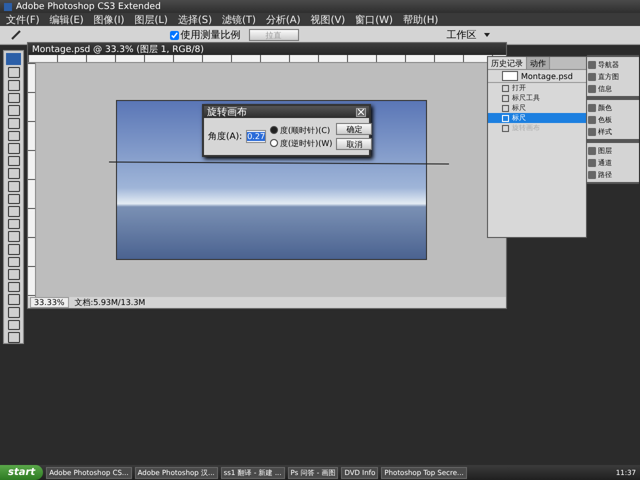 The width and height of the screenshot is (640, 480). What do you see at coordinates (210, 35) in the screenshot?
I see `checkbox-label: 使用测量比例` at bounding box center [210, 35].